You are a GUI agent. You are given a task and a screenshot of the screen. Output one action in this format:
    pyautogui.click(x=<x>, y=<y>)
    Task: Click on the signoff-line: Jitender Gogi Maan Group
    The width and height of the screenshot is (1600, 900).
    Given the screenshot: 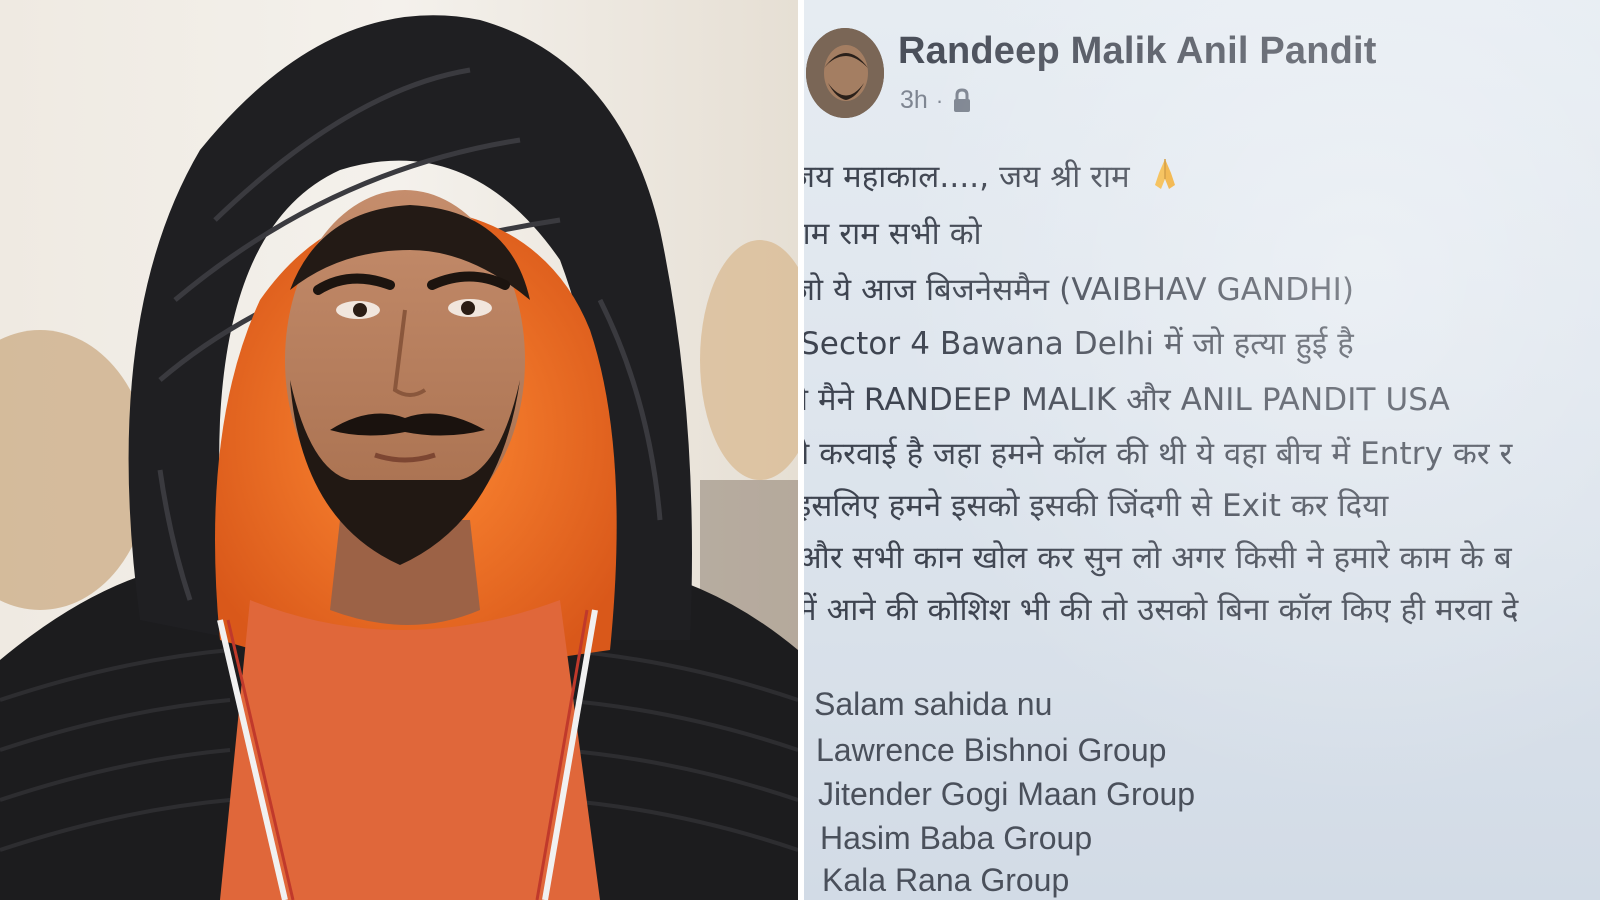 What is the action you would take?
    pyautogui.click(x=1007, y=794)
    